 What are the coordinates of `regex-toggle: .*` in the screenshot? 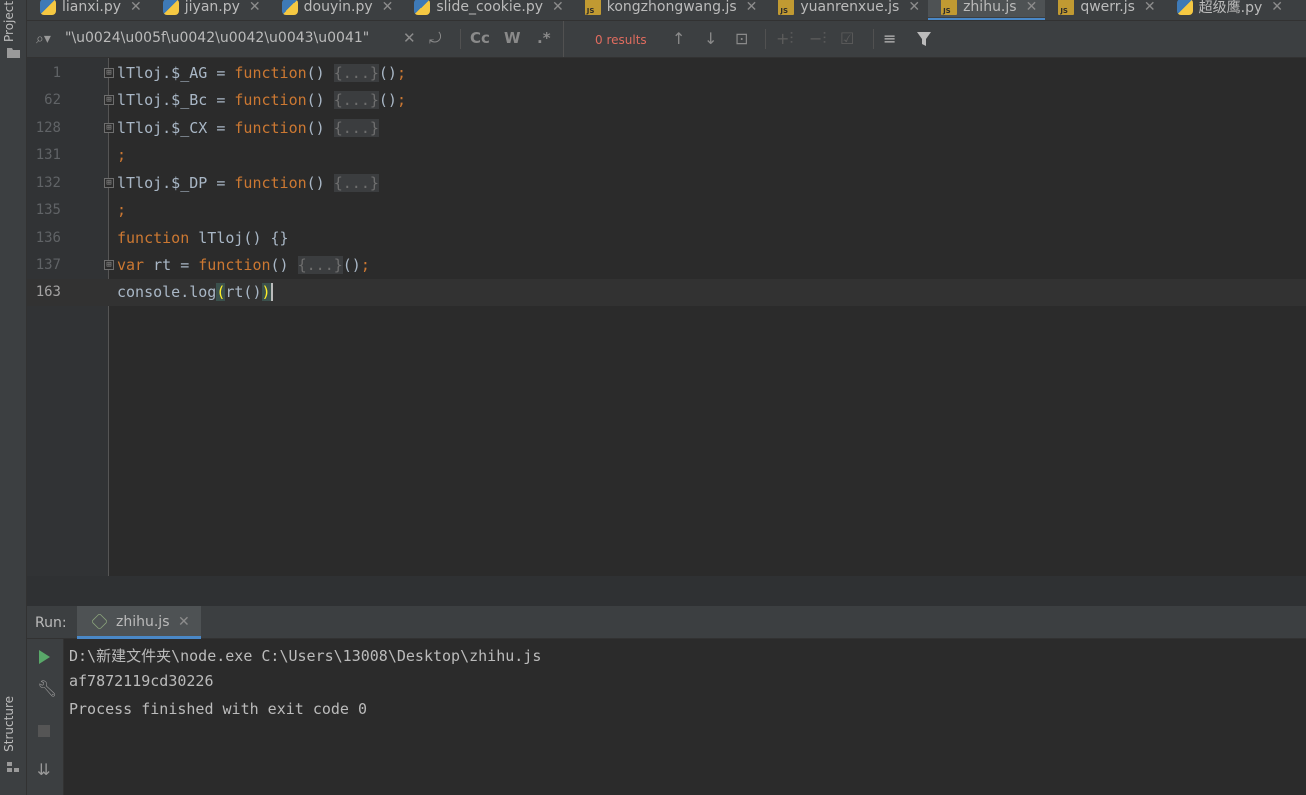 It's located at (544, 38).